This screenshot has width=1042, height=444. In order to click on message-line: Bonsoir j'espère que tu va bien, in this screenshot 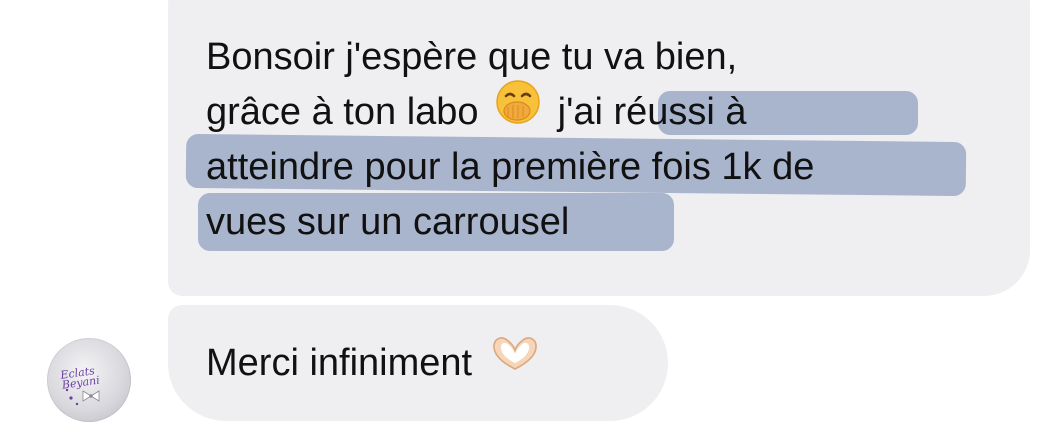, I will do `click(603, 57)`.